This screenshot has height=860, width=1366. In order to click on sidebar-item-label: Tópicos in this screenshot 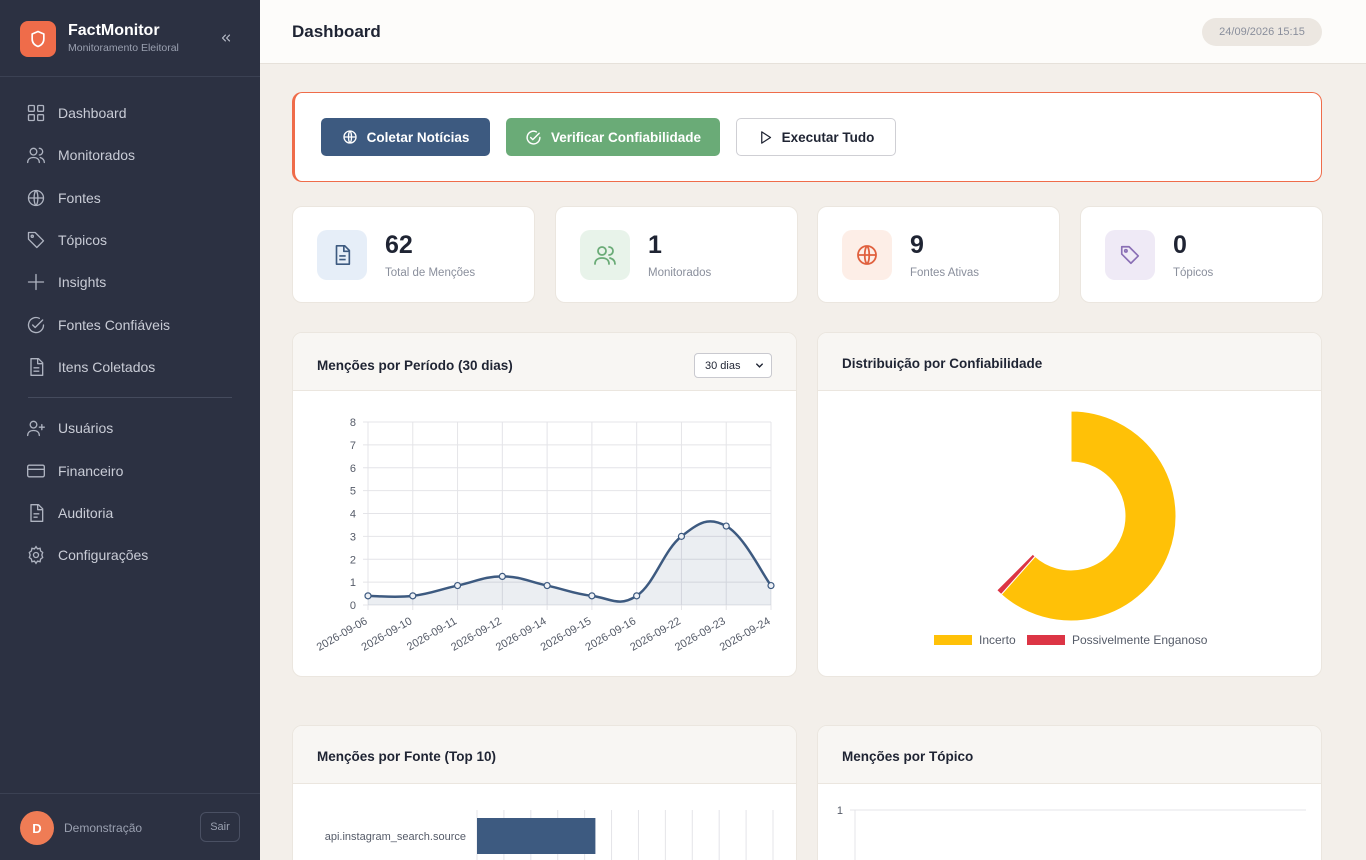, I will do `click(83, 240)`.